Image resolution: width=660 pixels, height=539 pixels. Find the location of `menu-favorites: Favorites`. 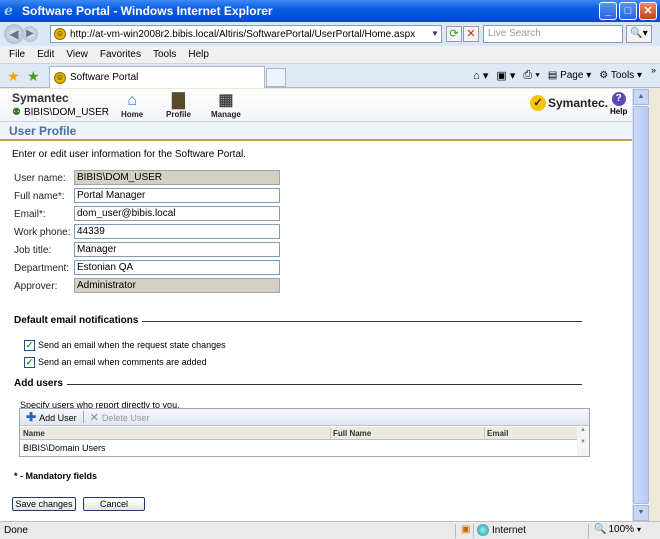

menu-favorites: Favorites is located at coordinates (120, 54).